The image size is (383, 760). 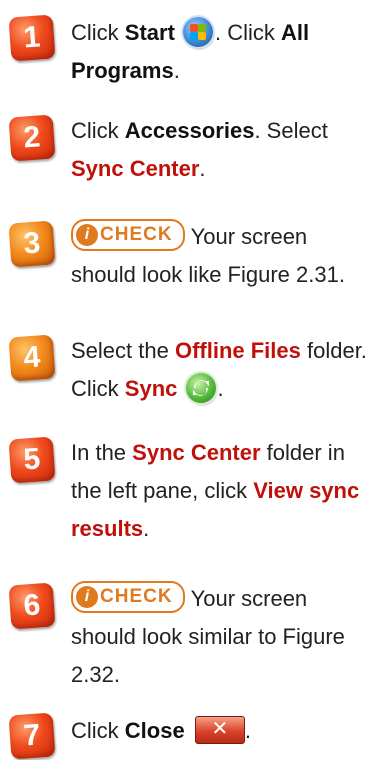 What do you see at coordinates (32, 606) in the screenshot?
I see `step-number-badge: 6` at bounding box center [32, 606].